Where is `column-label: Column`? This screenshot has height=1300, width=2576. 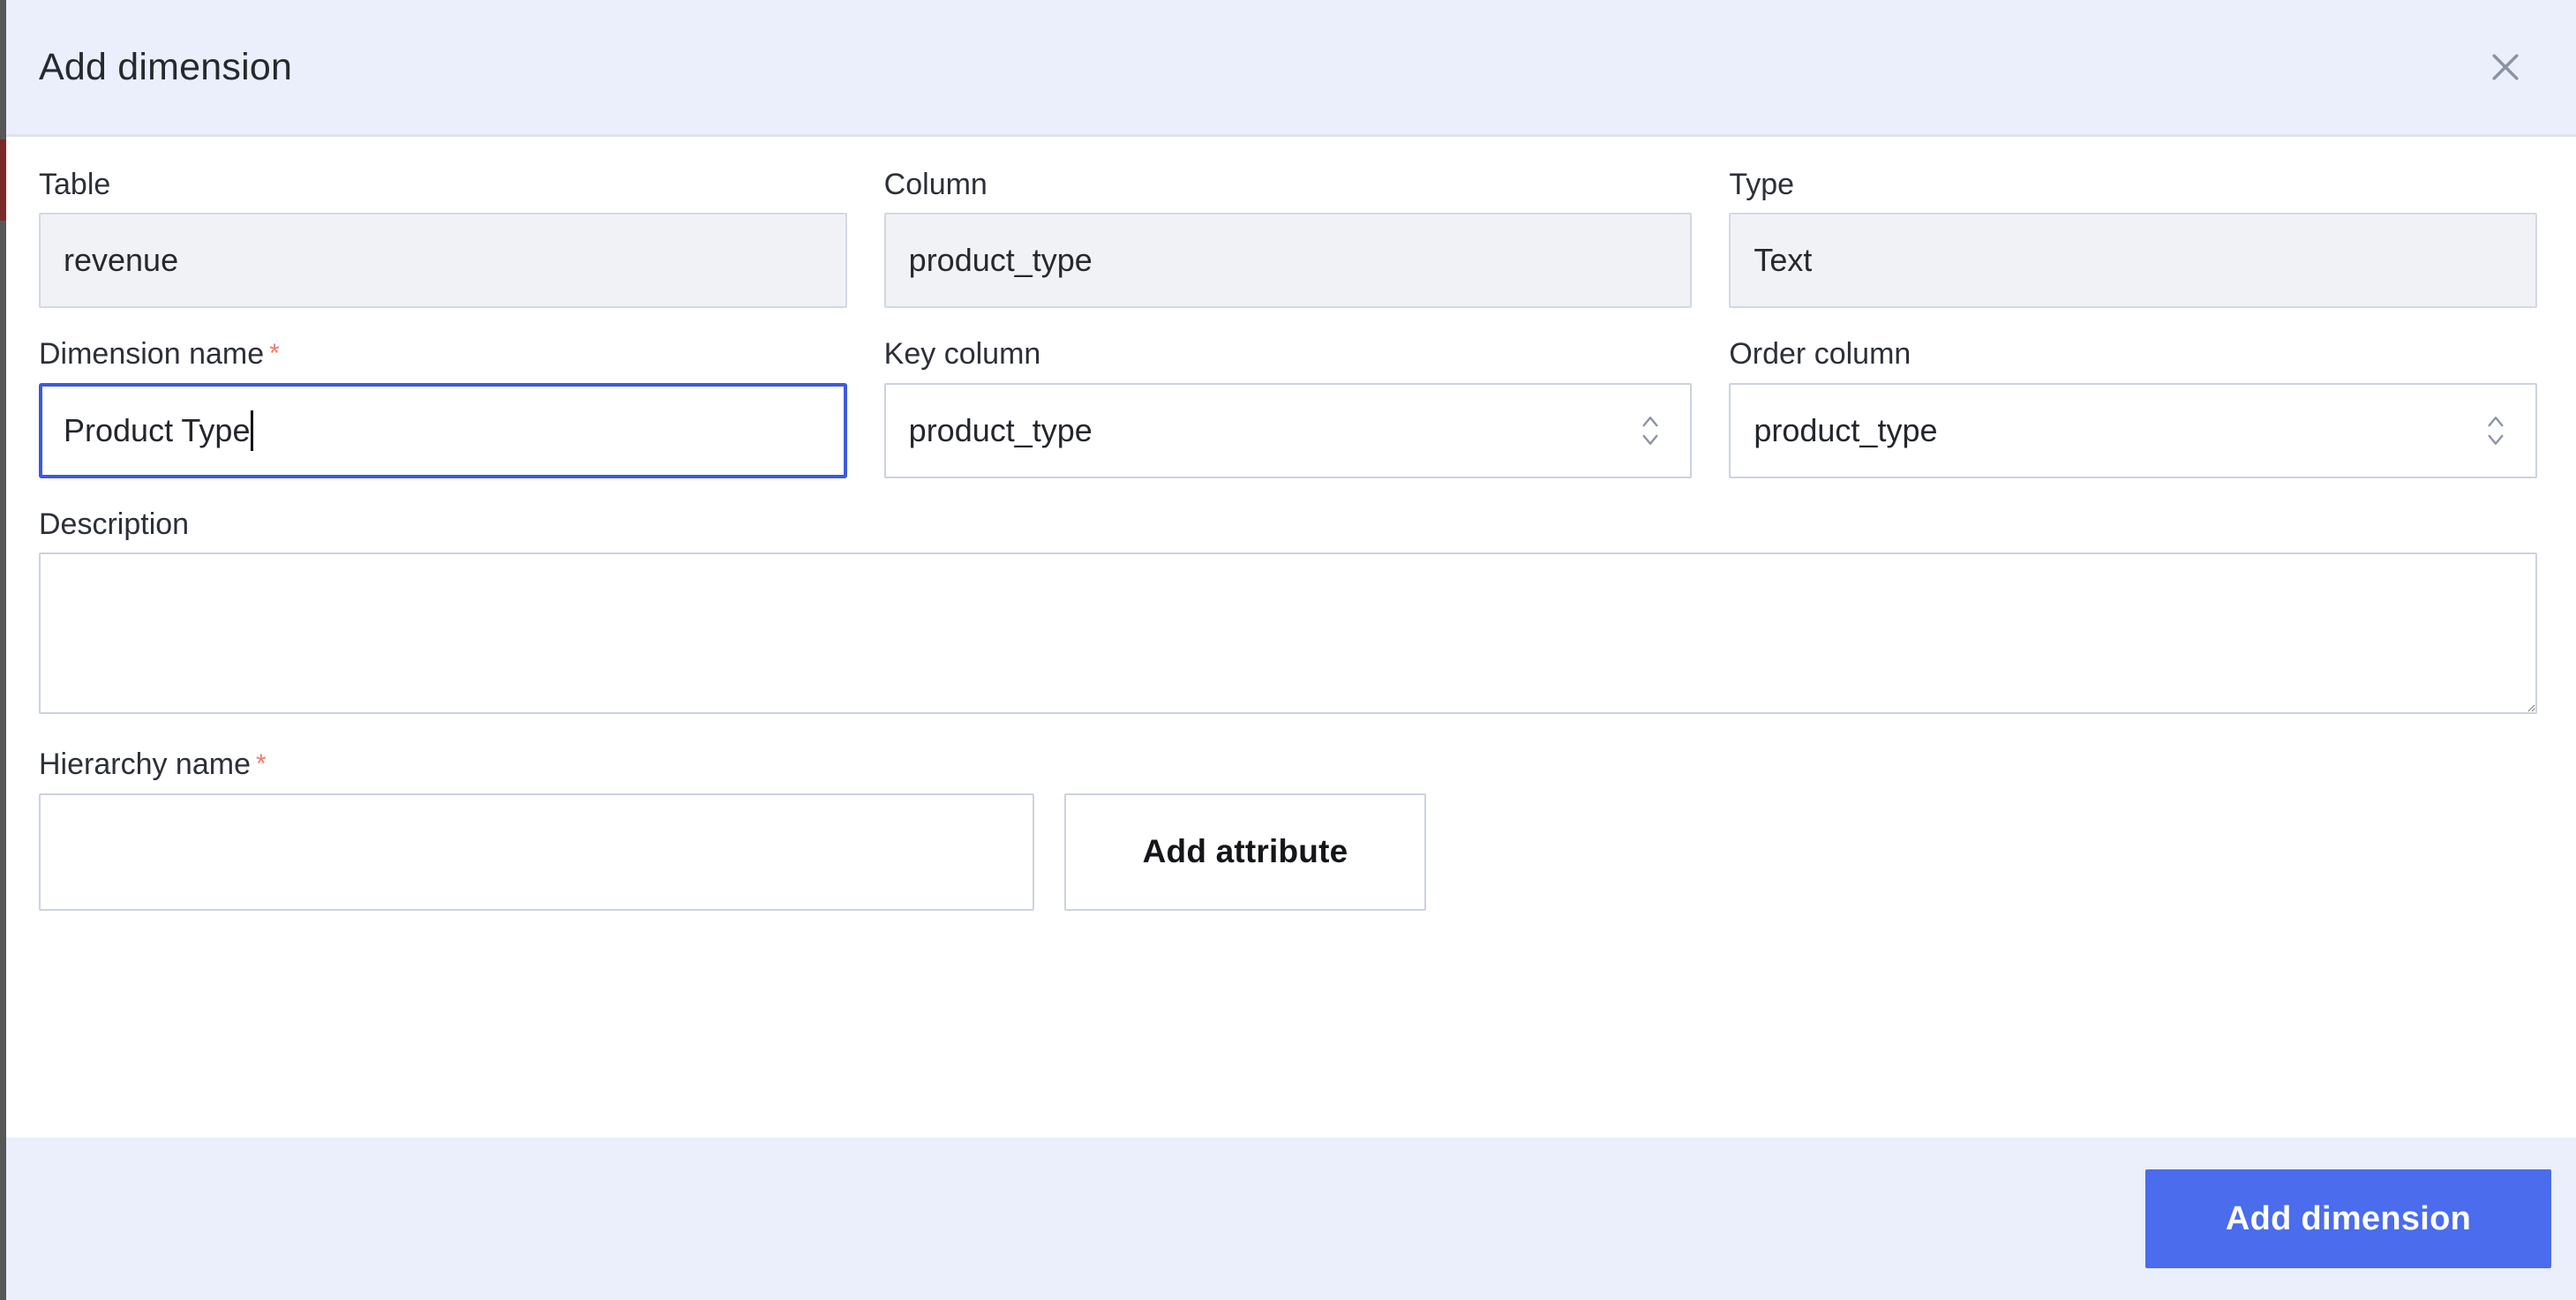
column-label: Column is located at coordinates (935, 184).